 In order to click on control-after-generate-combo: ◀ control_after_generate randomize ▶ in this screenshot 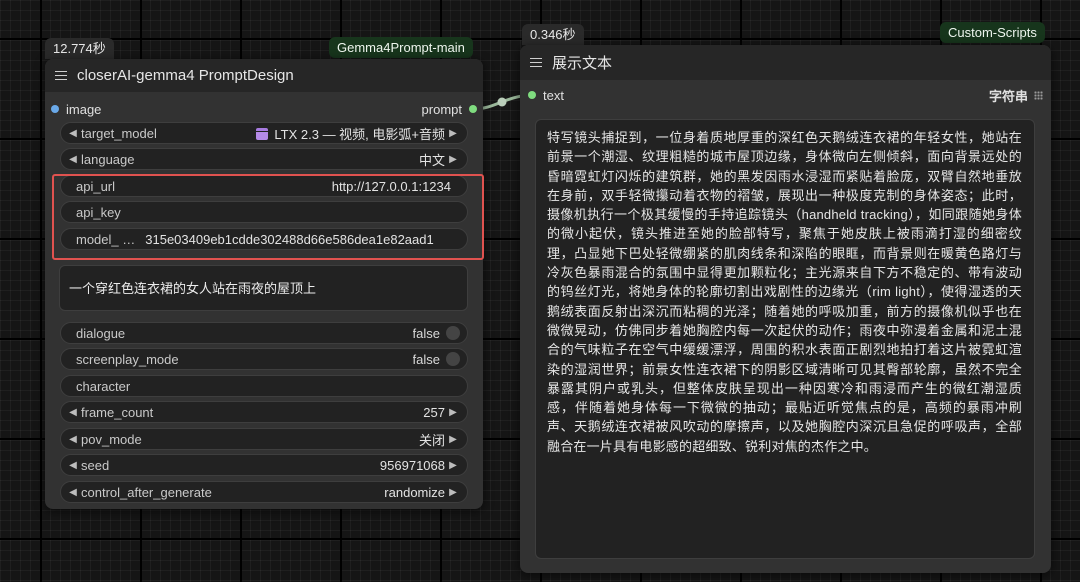, I will do `click(264, 492)`.